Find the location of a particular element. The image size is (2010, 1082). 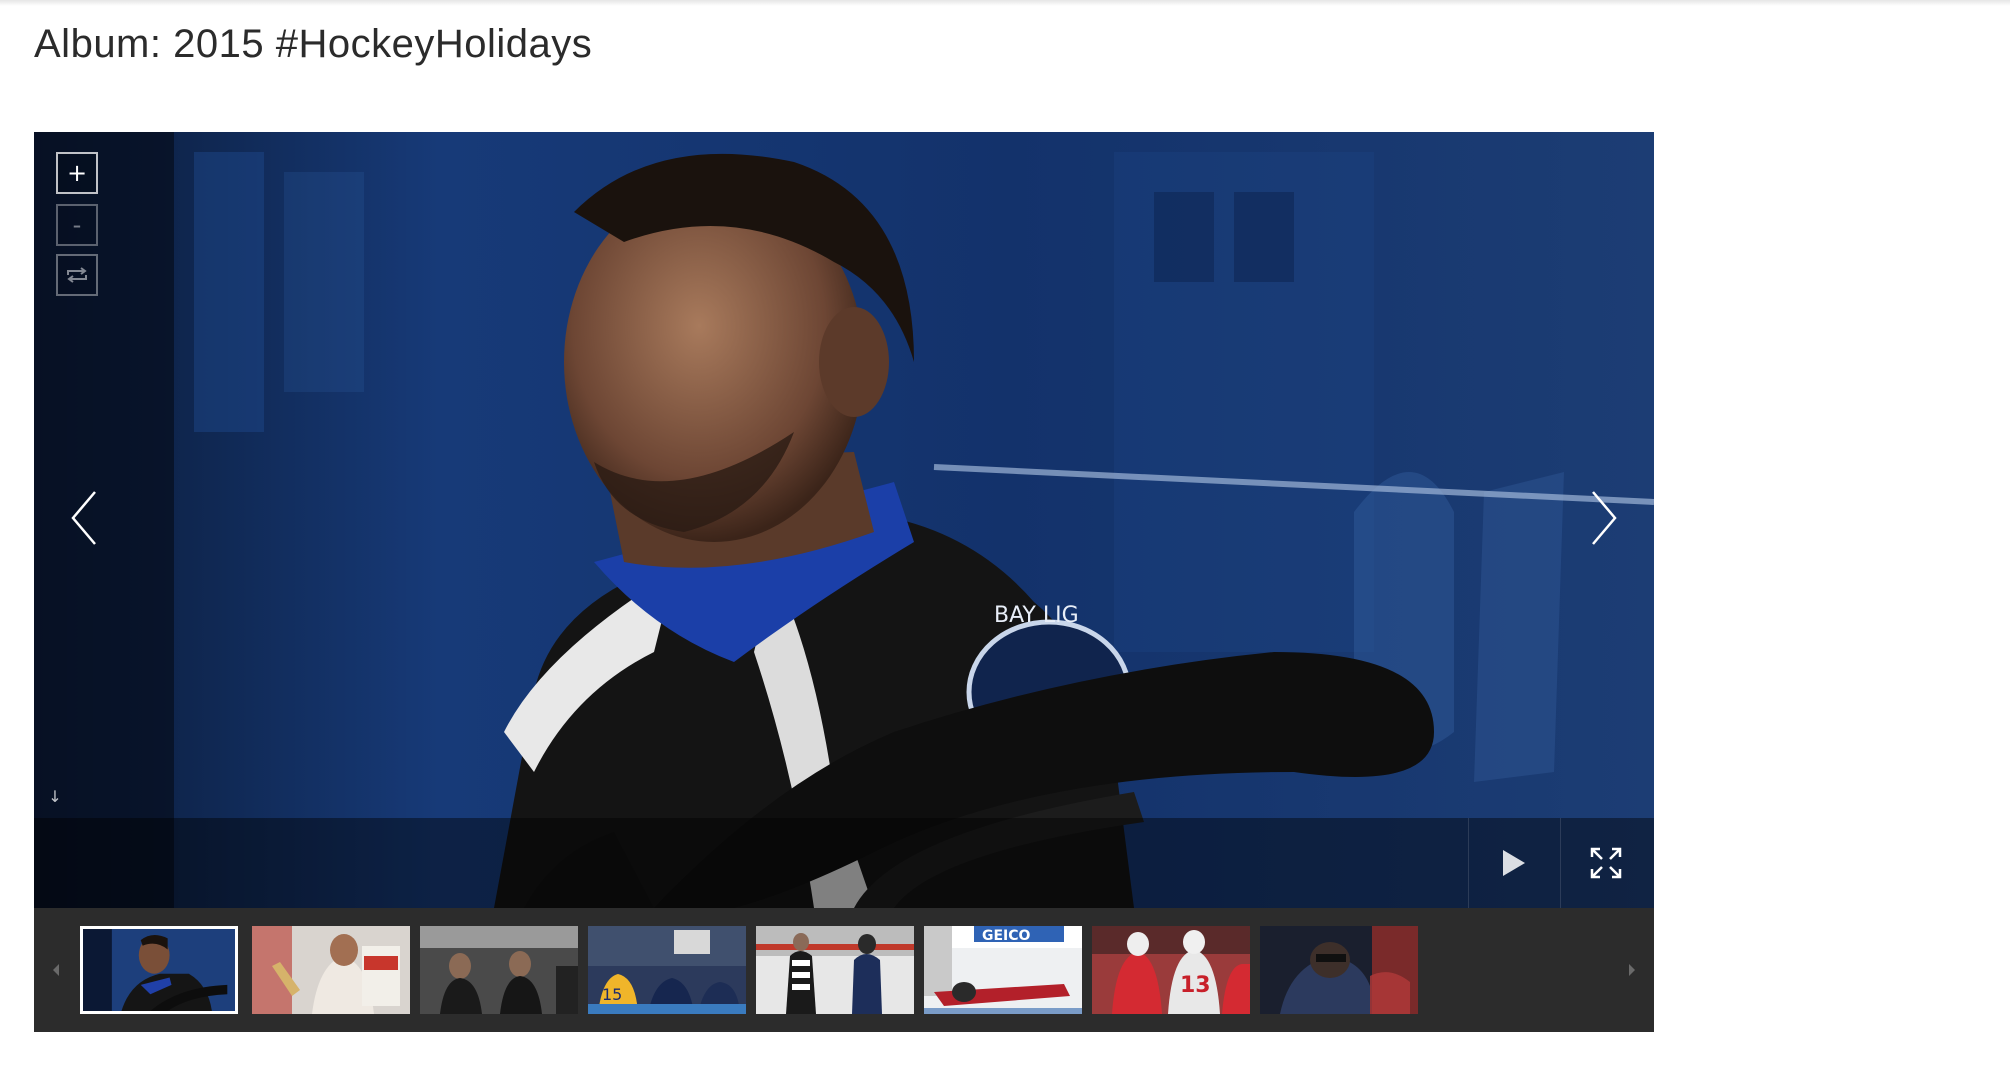

chevron-left-icon is located at coordinates (83, 518).